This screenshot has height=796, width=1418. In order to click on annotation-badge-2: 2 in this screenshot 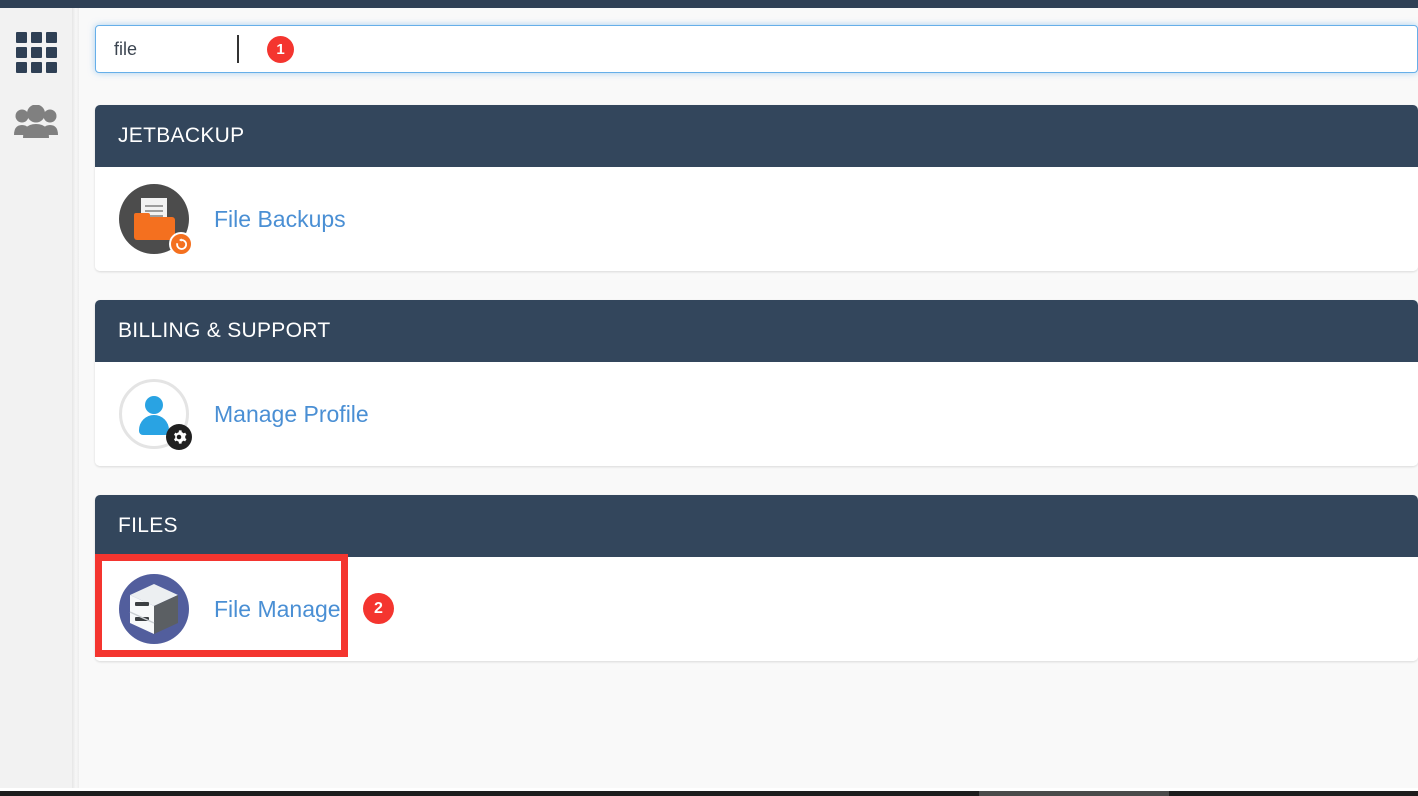, I will do `click(378, 608)`.